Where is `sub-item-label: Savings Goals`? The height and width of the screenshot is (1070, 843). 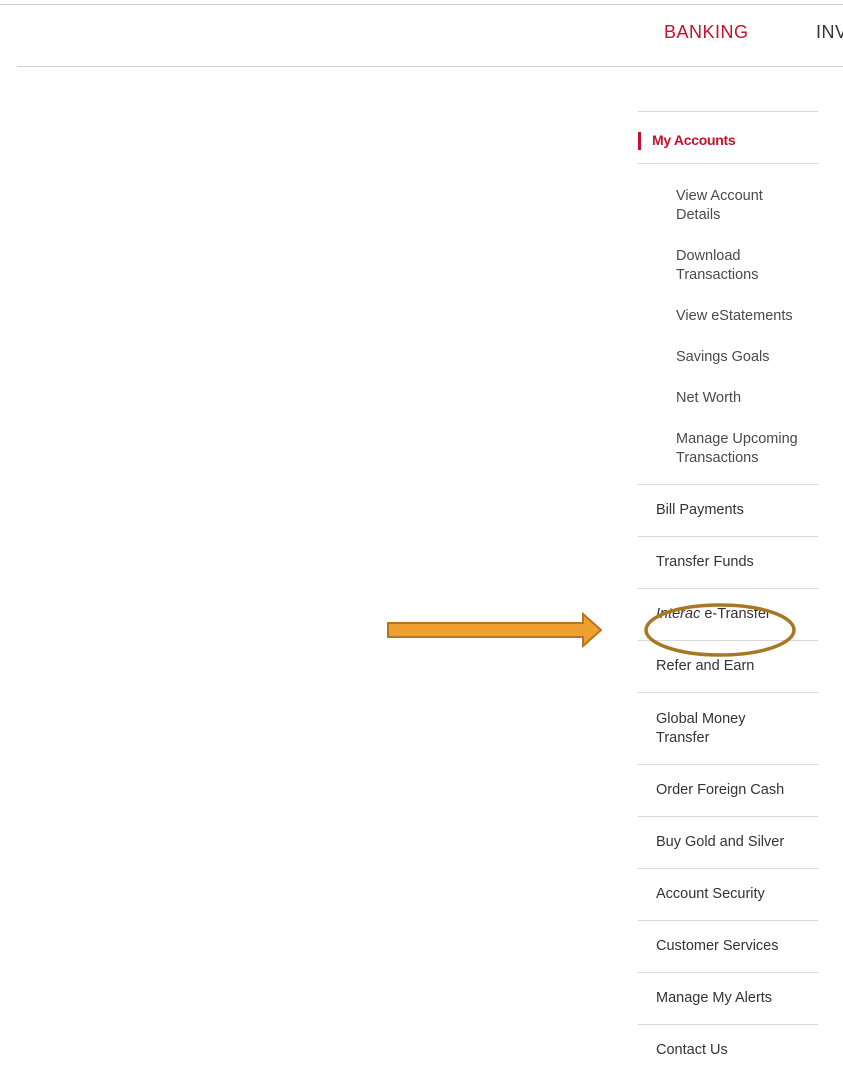 sub-item-label: Savings Goals is located at coordinates (723, 357).